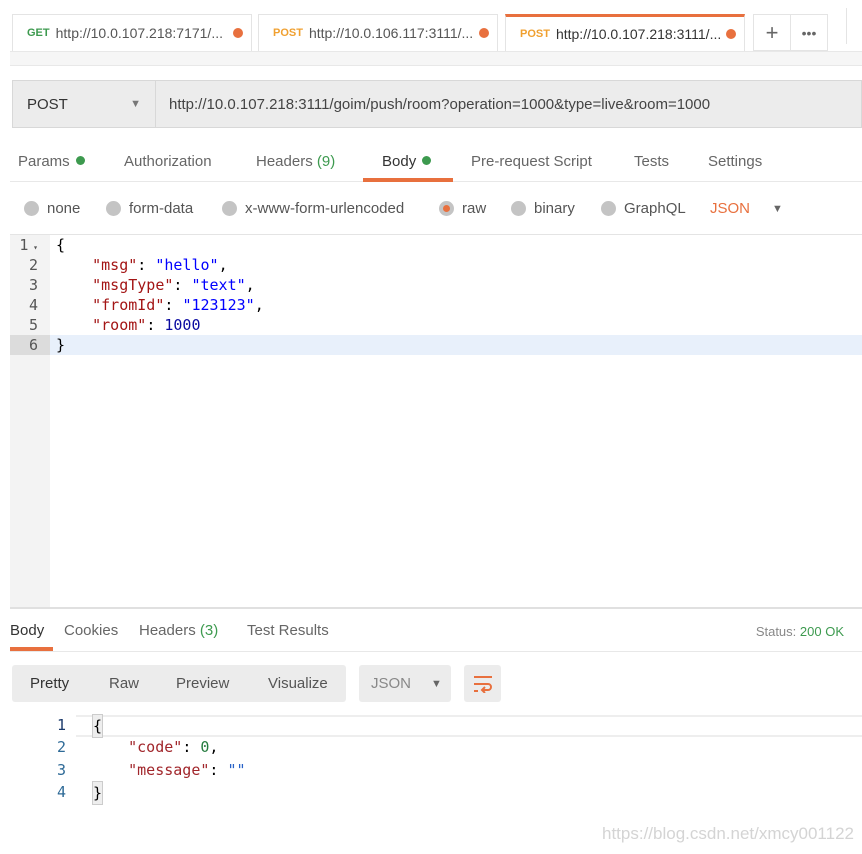 The height and width of the screenshot is (854, 862). What do you see at coordinates (27, 630) in the screenshot?
I see `response-tab-body: Body` at bounding box center [27, 630].